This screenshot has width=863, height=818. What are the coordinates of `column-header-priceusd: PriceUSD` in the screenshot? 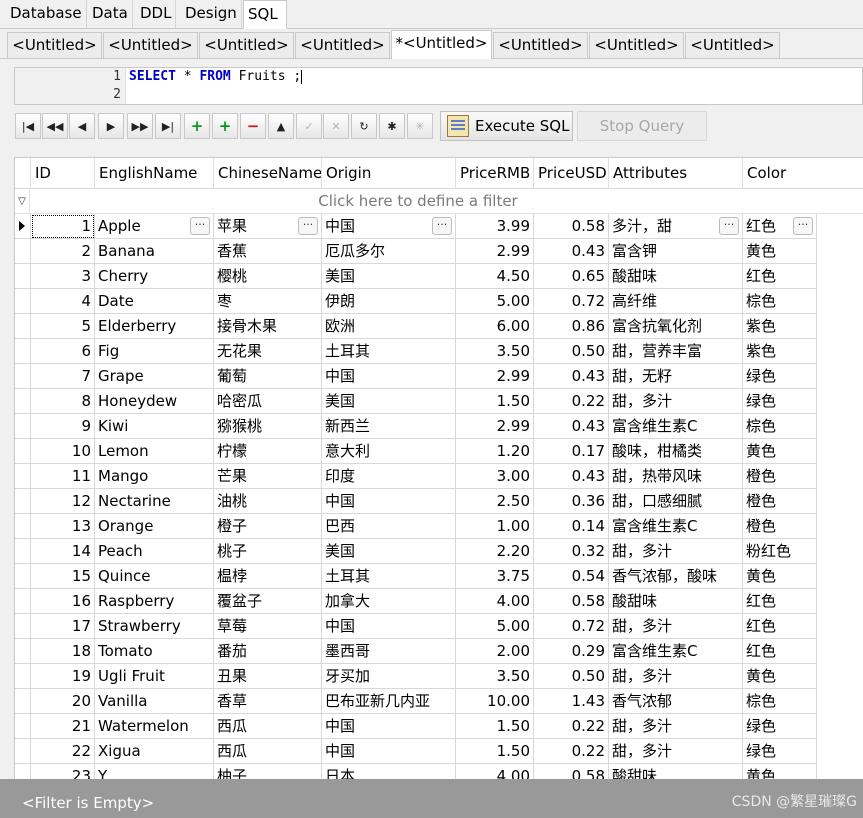 It's located at (571, 173).